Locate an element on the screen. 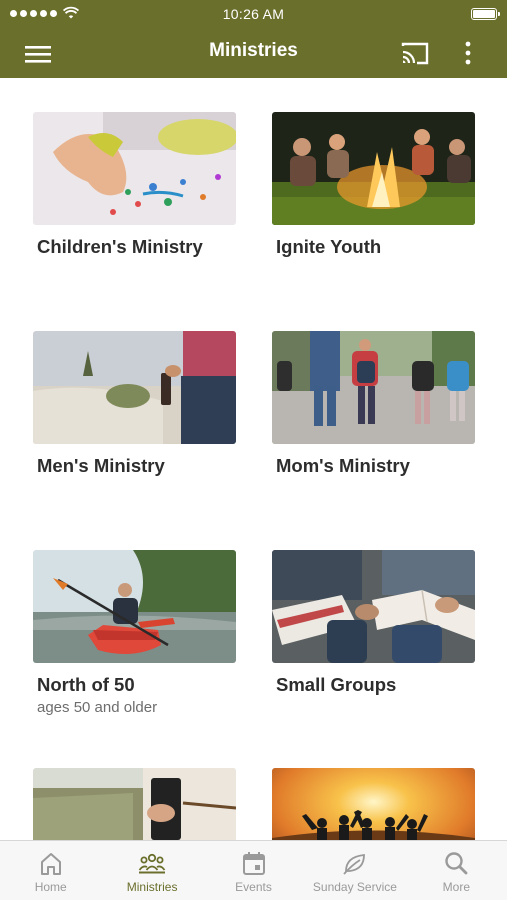  signal-strength-icon is located at coordinates (33, 13).